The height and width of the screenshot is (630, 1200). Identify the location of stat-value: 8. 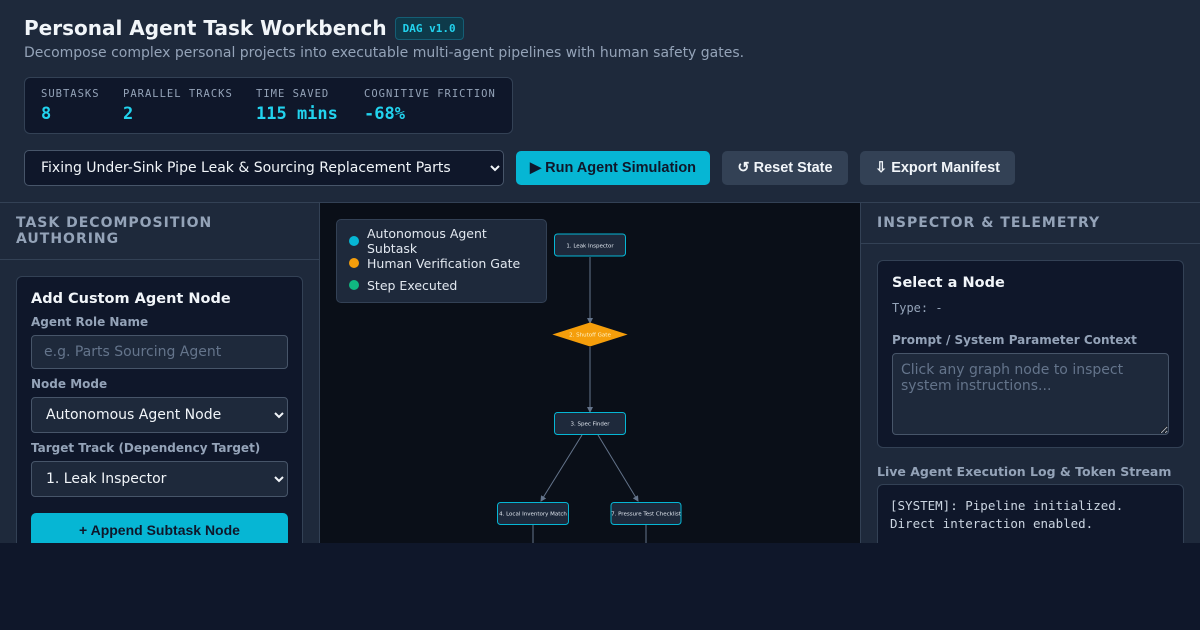
(46, 114).